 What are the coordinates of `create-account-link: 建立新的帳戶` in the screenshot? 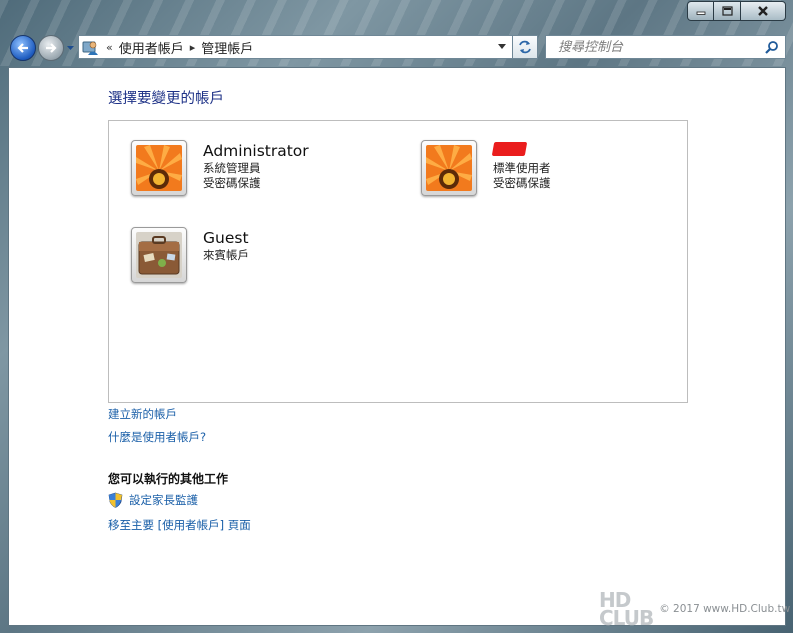 It's located at (142, 414).